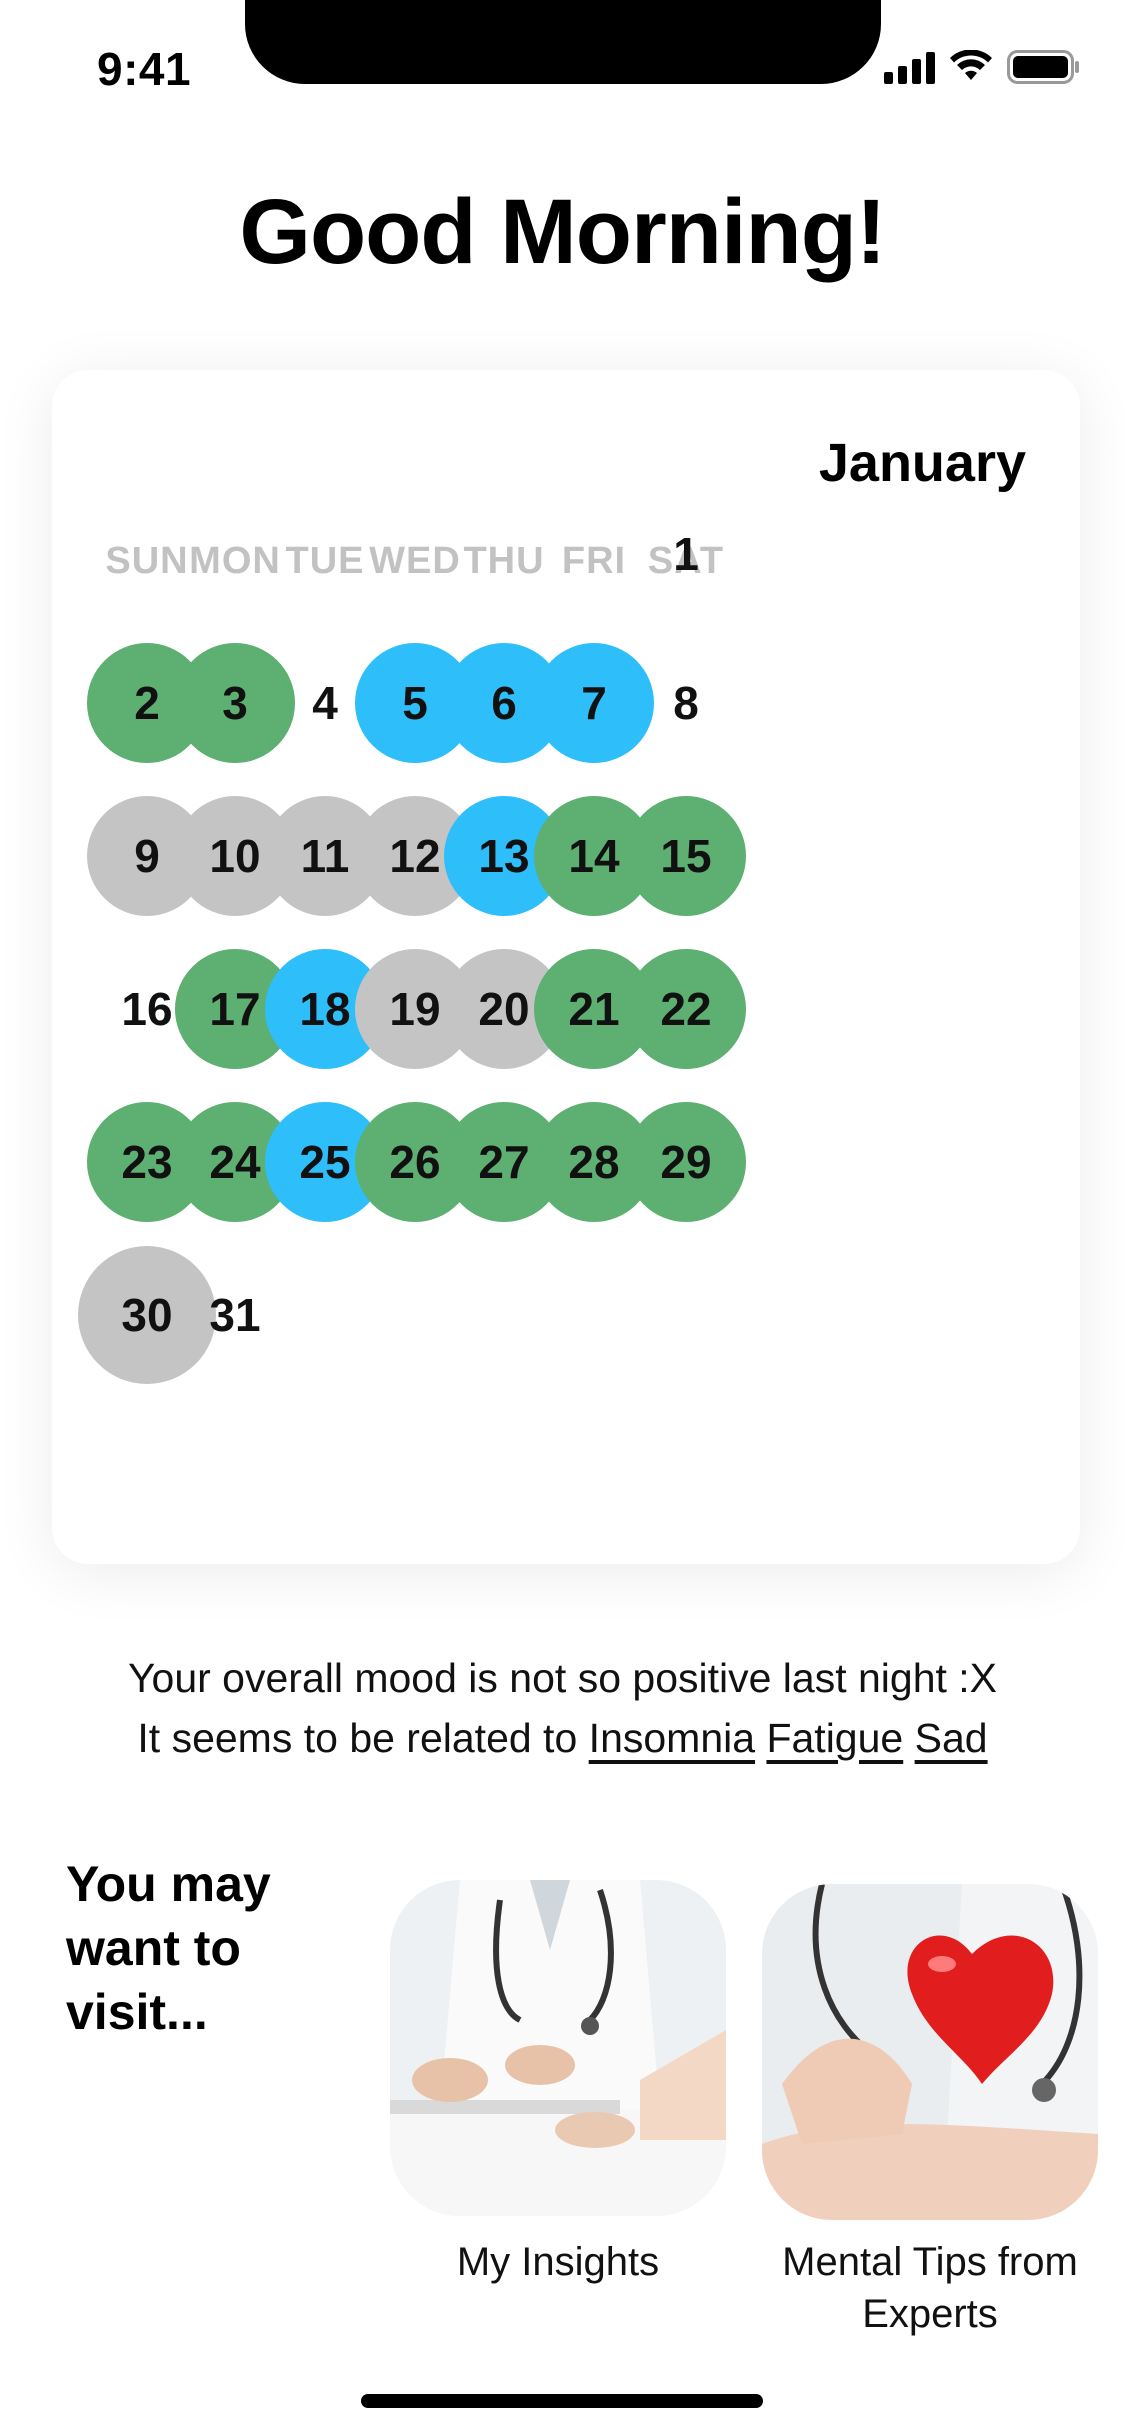 The image size is (1125, 2436). What do you see at coordinates (562, 232) in the screenshot?
I see `greeting-title: Good Morning!` at bounding box center [562, 232].